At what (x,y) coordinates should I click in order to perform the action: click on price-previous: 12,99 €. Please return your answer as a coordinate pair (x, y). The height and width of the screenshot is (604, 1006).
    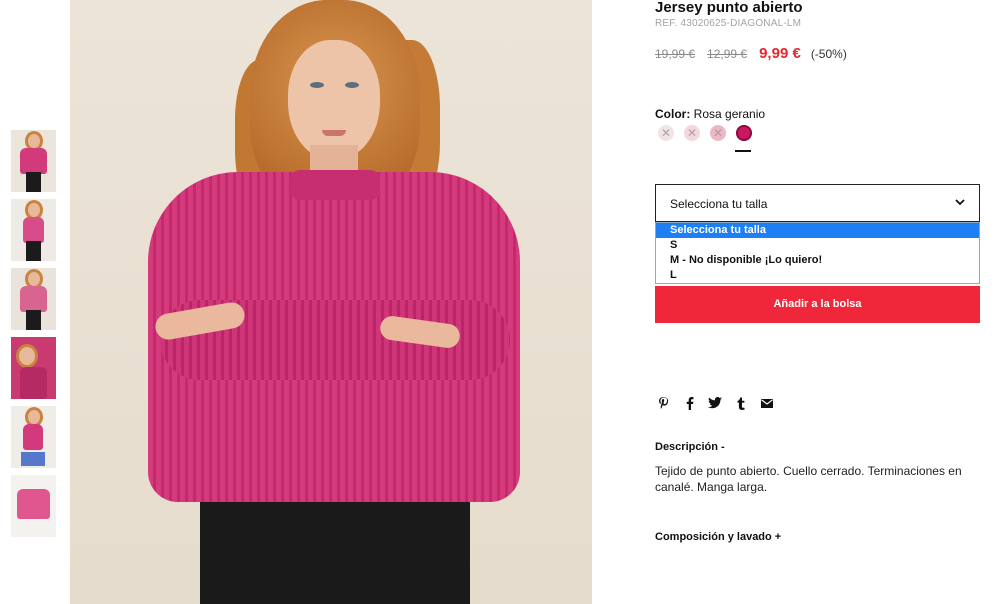
    Looking at the image, I should click on (727, 54).